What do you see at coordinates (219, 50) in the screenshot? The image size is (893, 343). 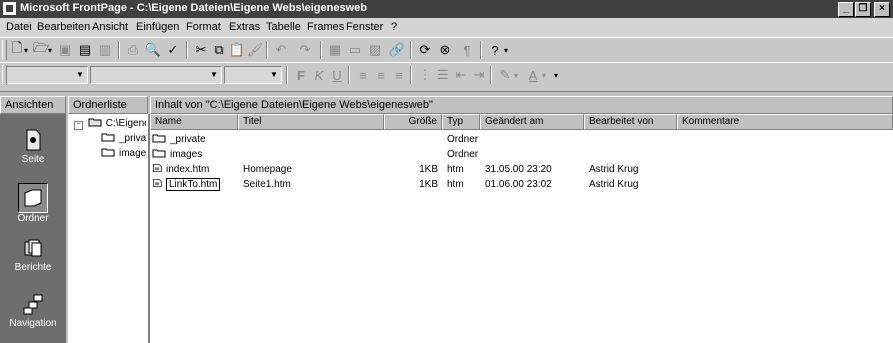 I see `copy-icon: ⧉` at bounding box center [219, 50].